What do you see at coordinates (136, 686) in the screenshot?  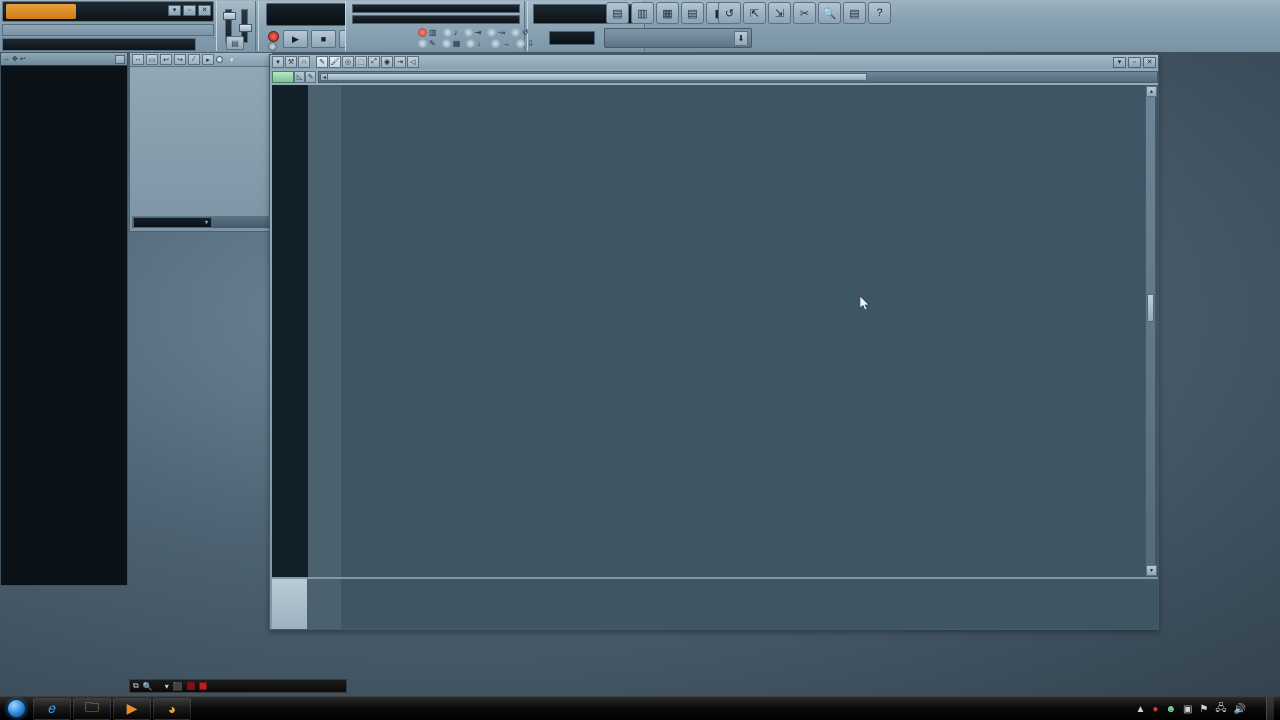 I see `windowed-icon: ⧉` at bounding box center [136, 686].